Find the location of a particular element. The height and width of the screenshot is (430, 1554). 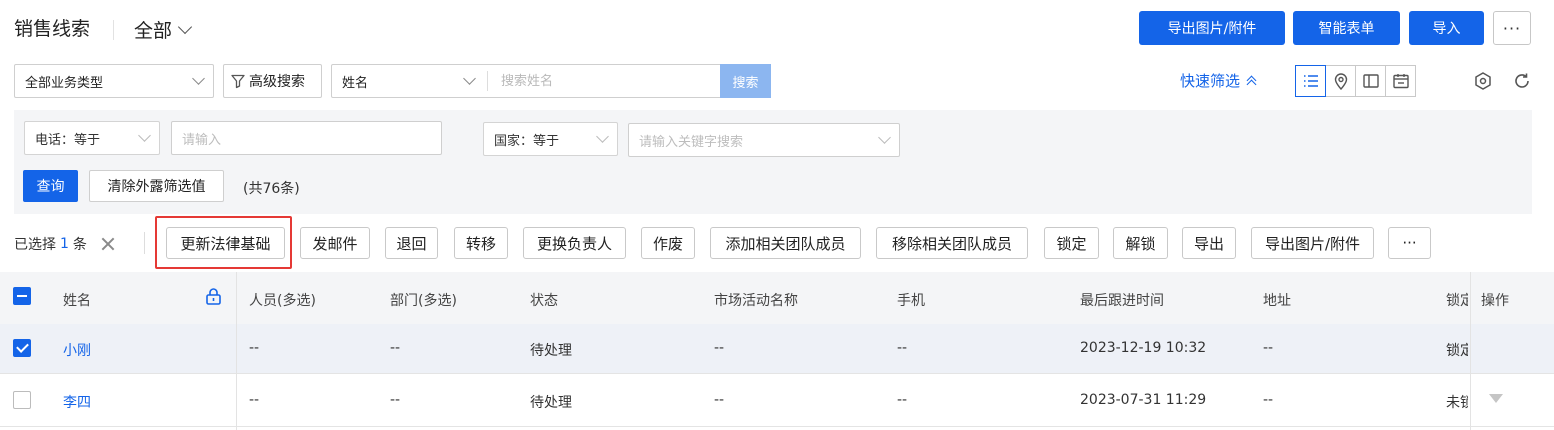

column-header-status: 状态 is located at coordinates (544, 300).